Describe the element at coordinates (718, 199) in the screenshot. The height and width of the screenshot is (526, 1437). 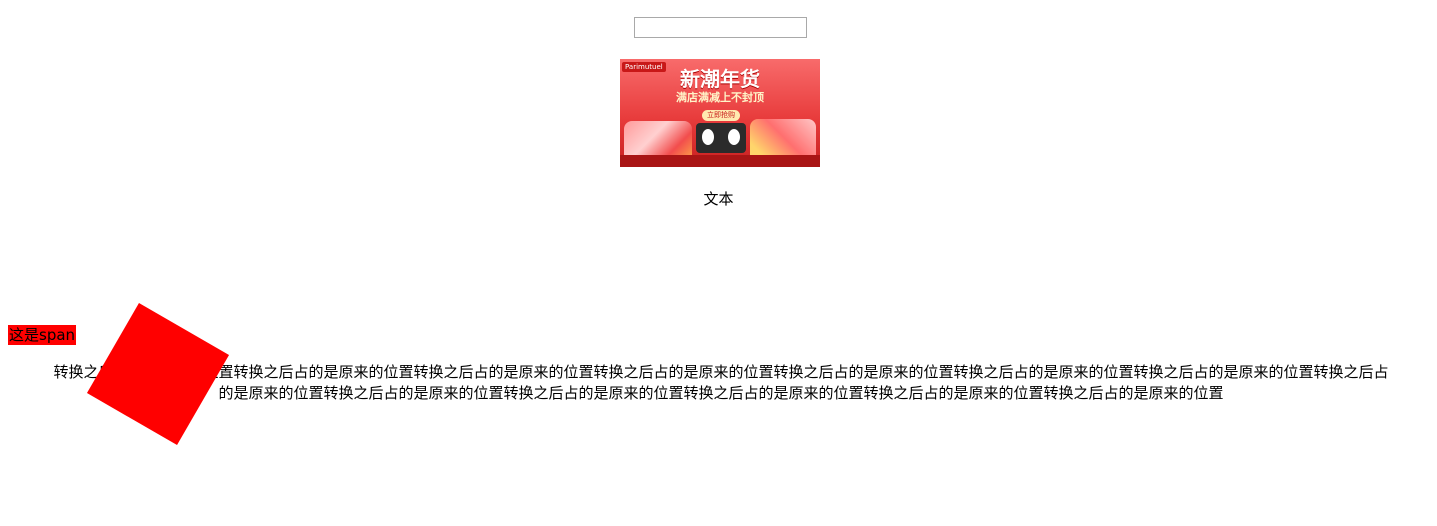
I see `center-text: 文本` at that location.